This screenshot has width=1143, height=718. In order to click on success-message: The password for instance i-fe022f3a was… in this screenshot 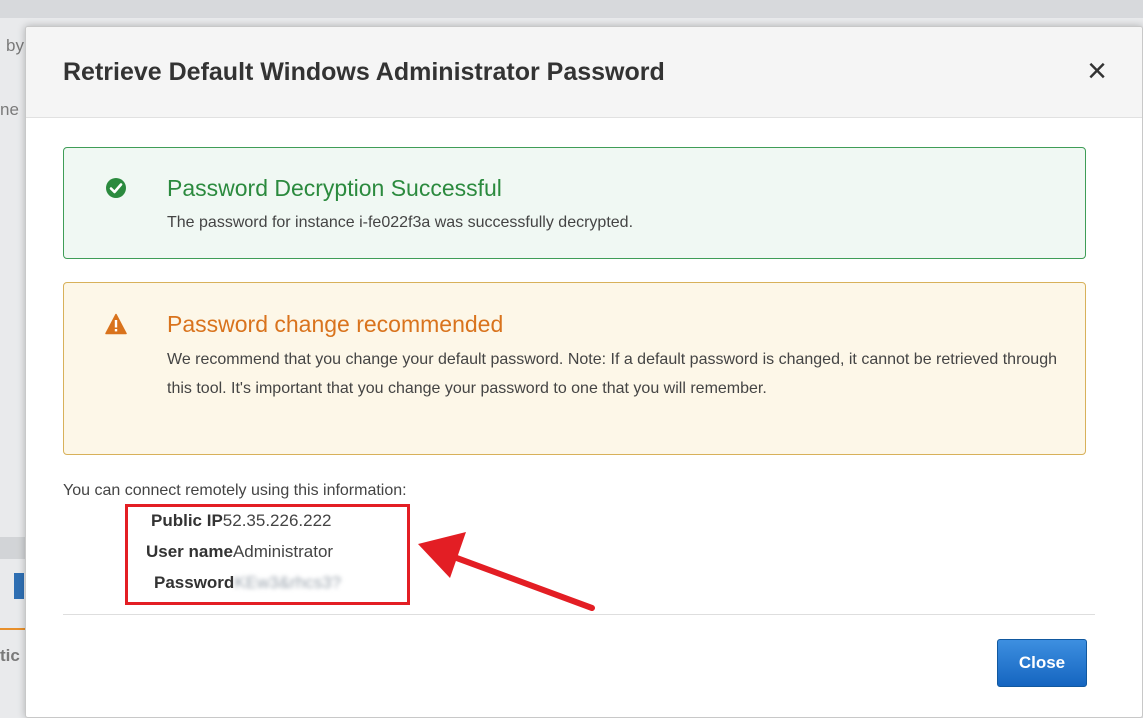, I will do `click(400, 222)`.